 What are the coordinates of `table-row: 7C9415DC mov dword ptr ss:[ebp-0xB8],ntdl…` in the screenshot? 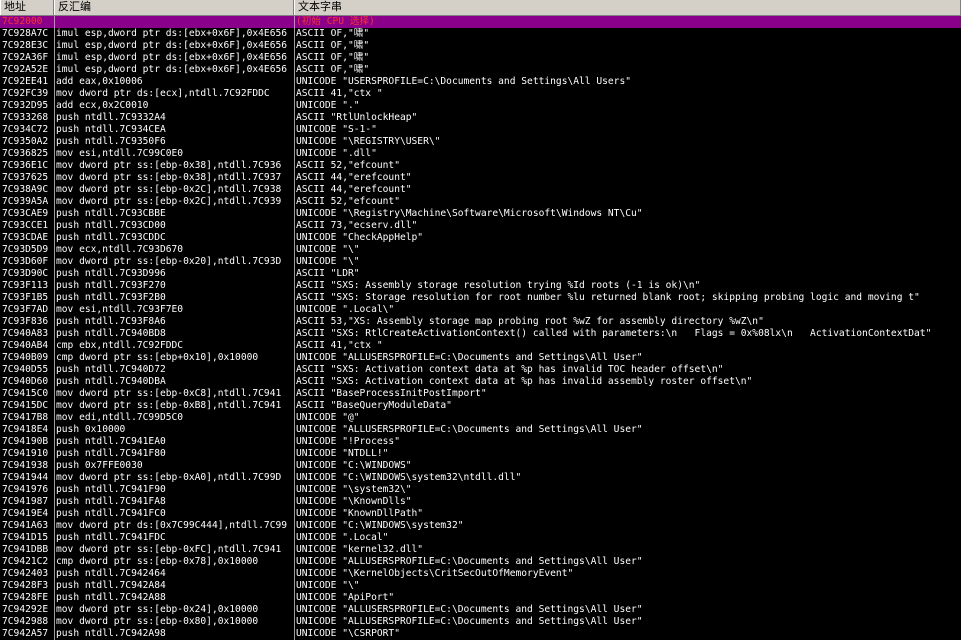 It's located at (480, 406).